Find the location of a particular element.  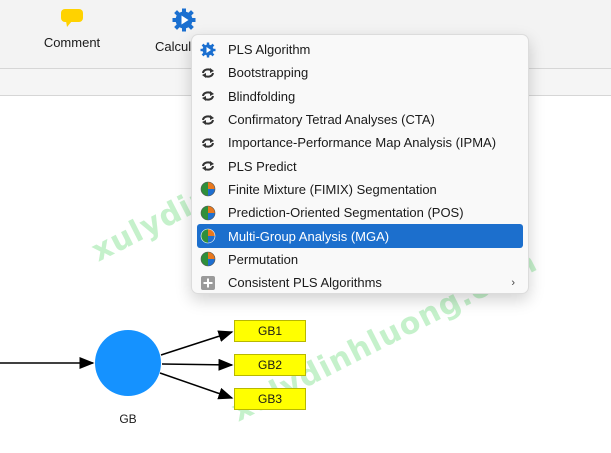

menu-item-label: Consistent PLS Algorithms is located at coordinates (305, 283).